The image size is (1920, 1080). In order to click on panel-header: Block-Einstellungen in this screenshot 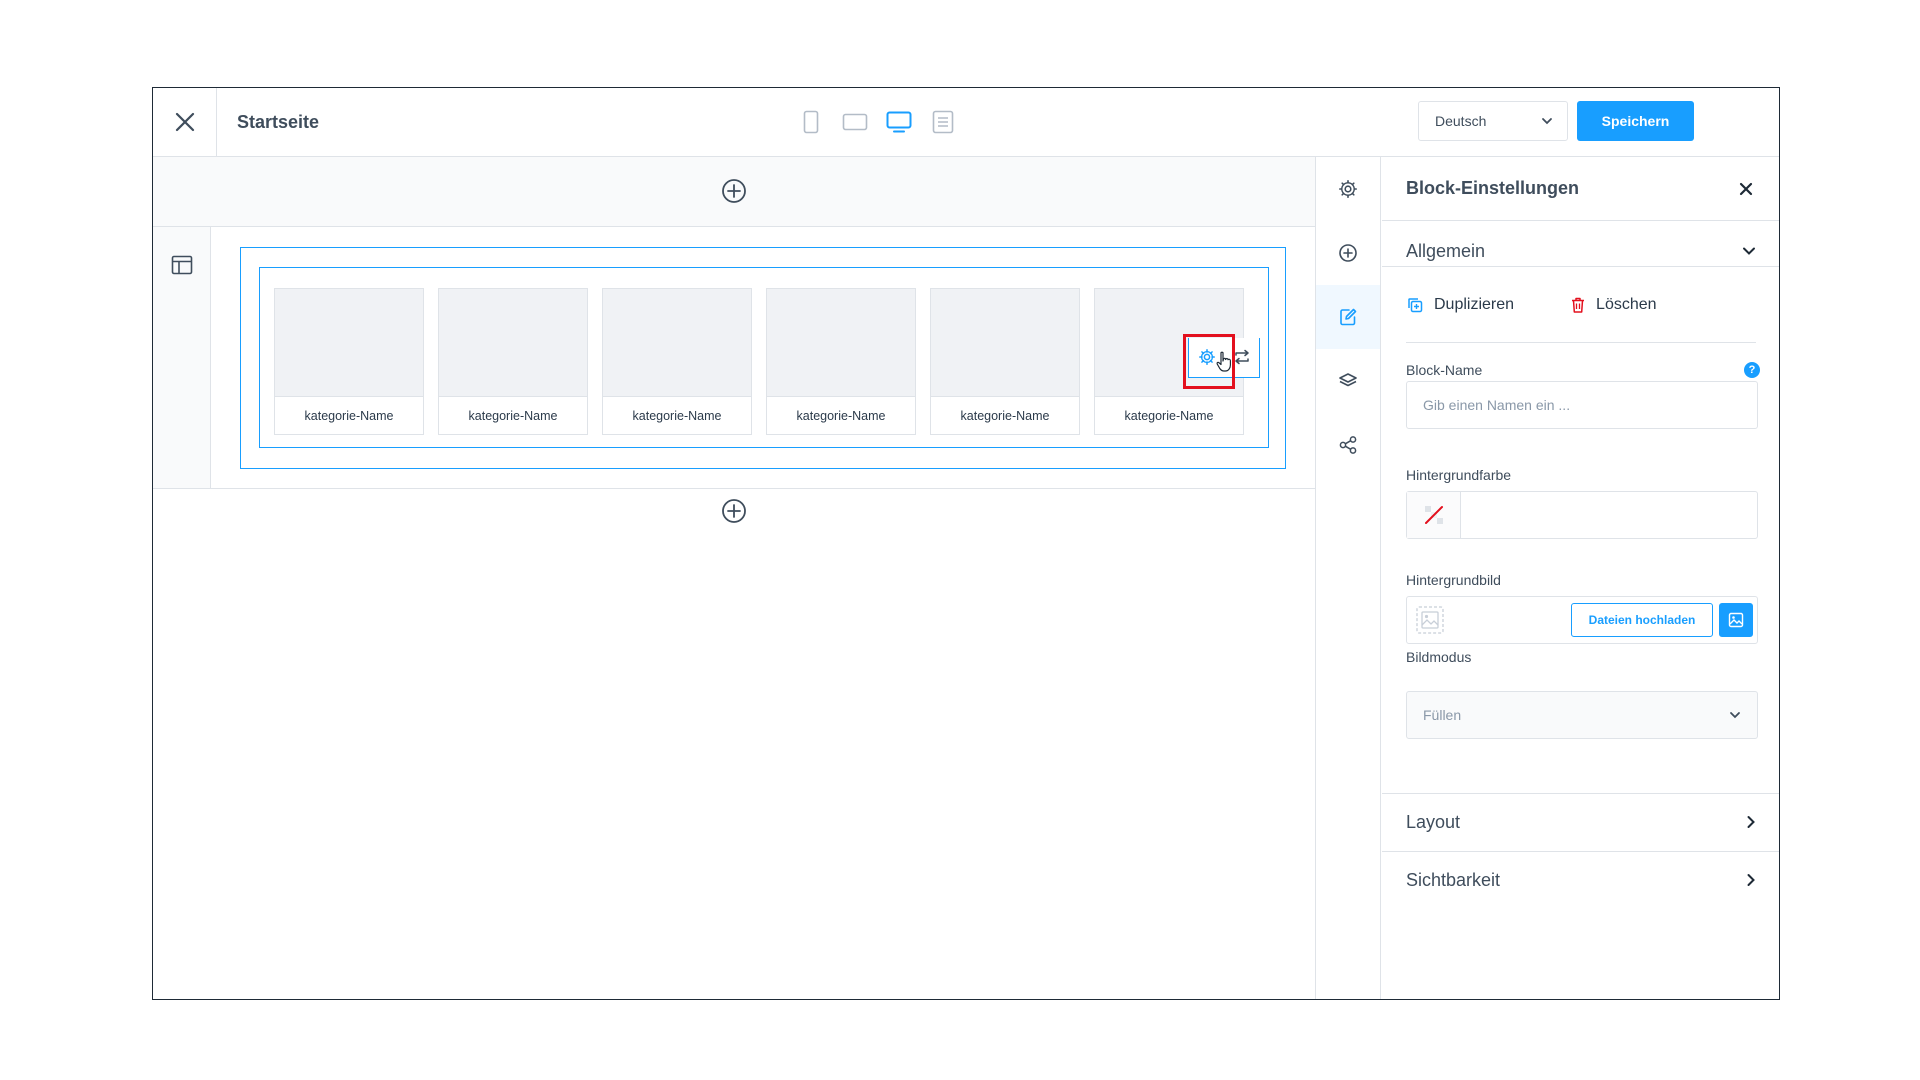, I will do `click(1580, 189)`.